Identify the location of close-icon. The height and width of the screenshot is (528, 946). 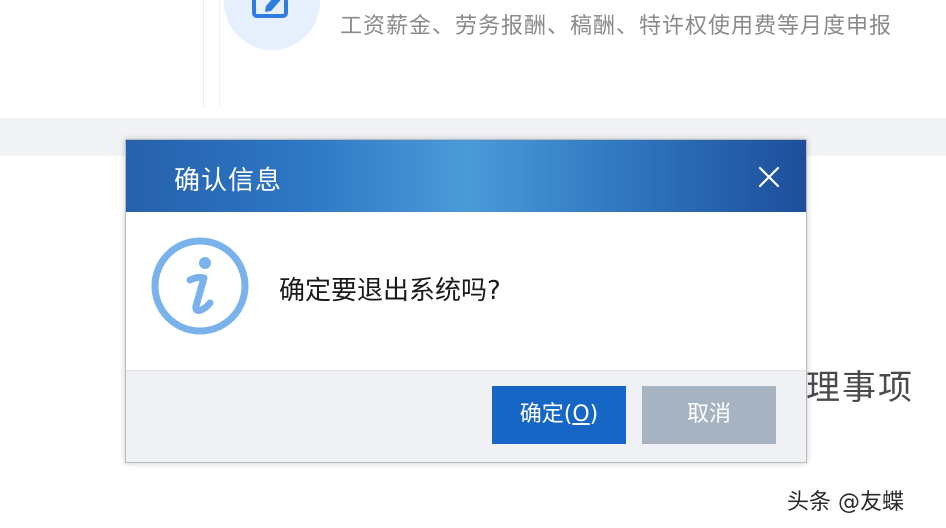
(769, 177).